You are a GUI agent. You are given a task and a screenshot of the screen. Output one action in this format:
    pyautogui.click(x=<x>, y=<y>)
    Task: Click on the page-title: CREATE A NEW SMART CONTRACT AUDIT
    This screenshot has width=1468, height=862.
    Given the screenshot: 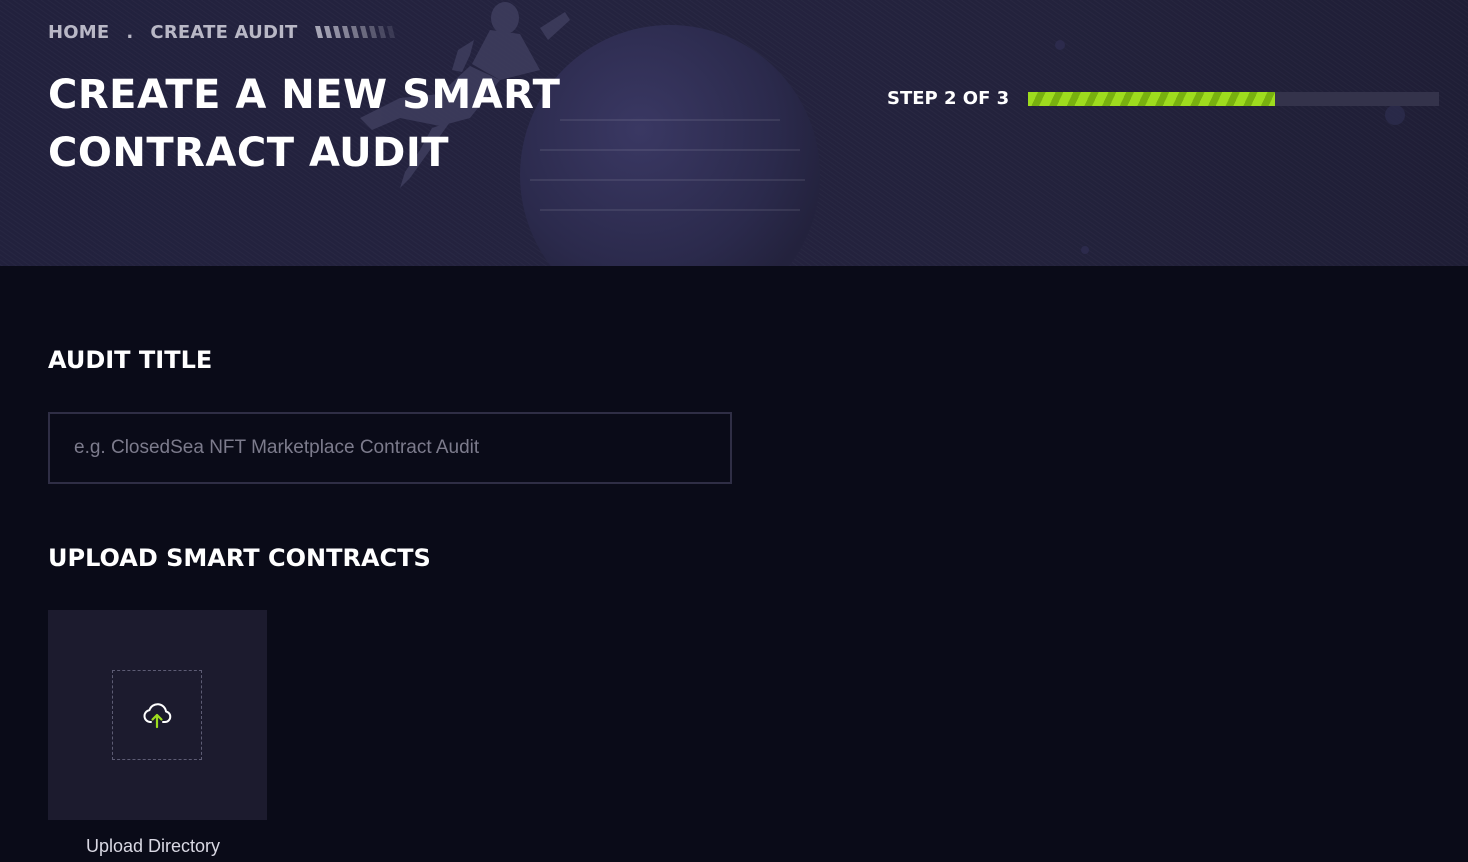 What is the action you would take?
    pyautogui.click(x=304, y=124)
    